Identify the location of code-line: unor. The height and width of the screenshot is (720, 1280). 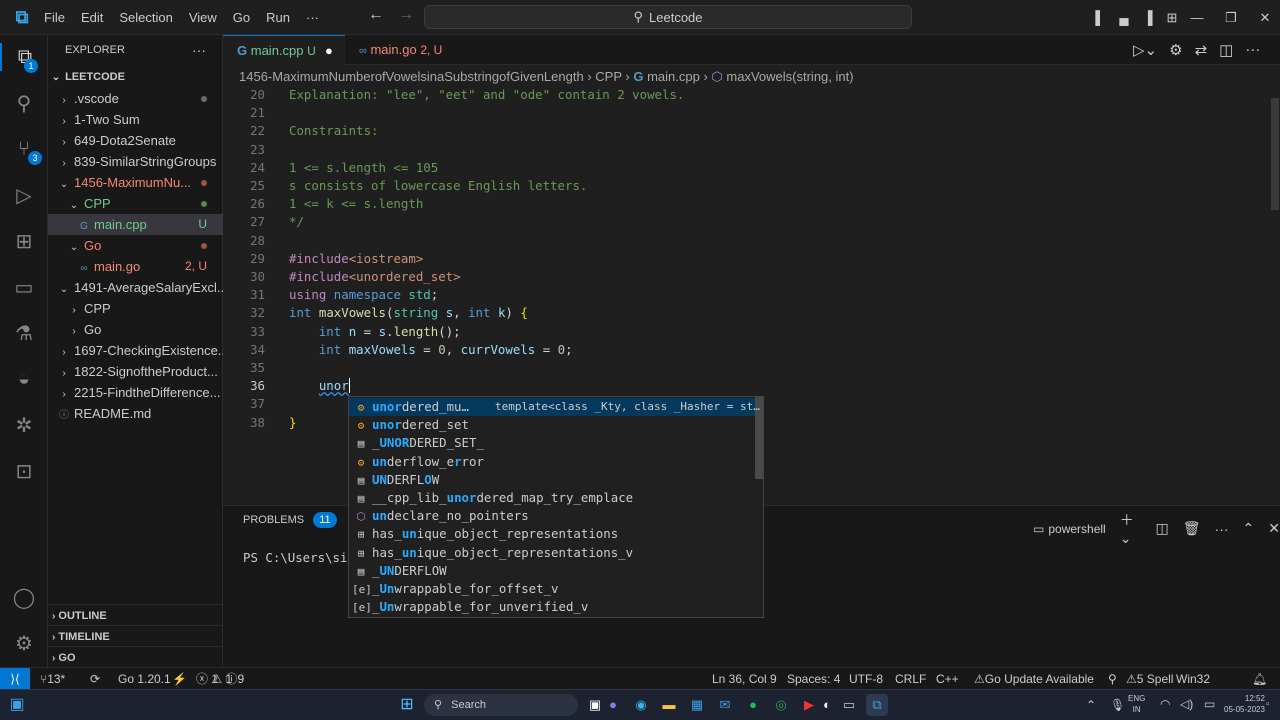
(319, 386).